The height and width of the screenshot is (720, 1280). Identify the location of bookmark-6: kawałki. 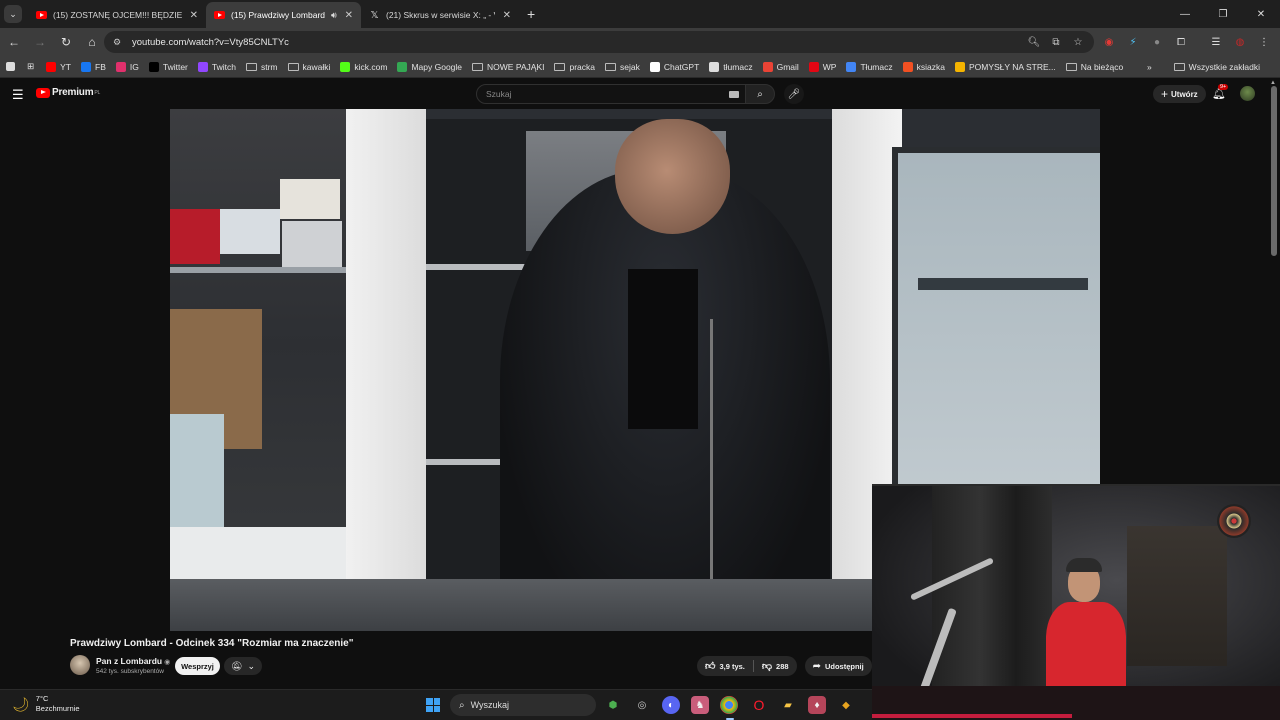
(308, 67).